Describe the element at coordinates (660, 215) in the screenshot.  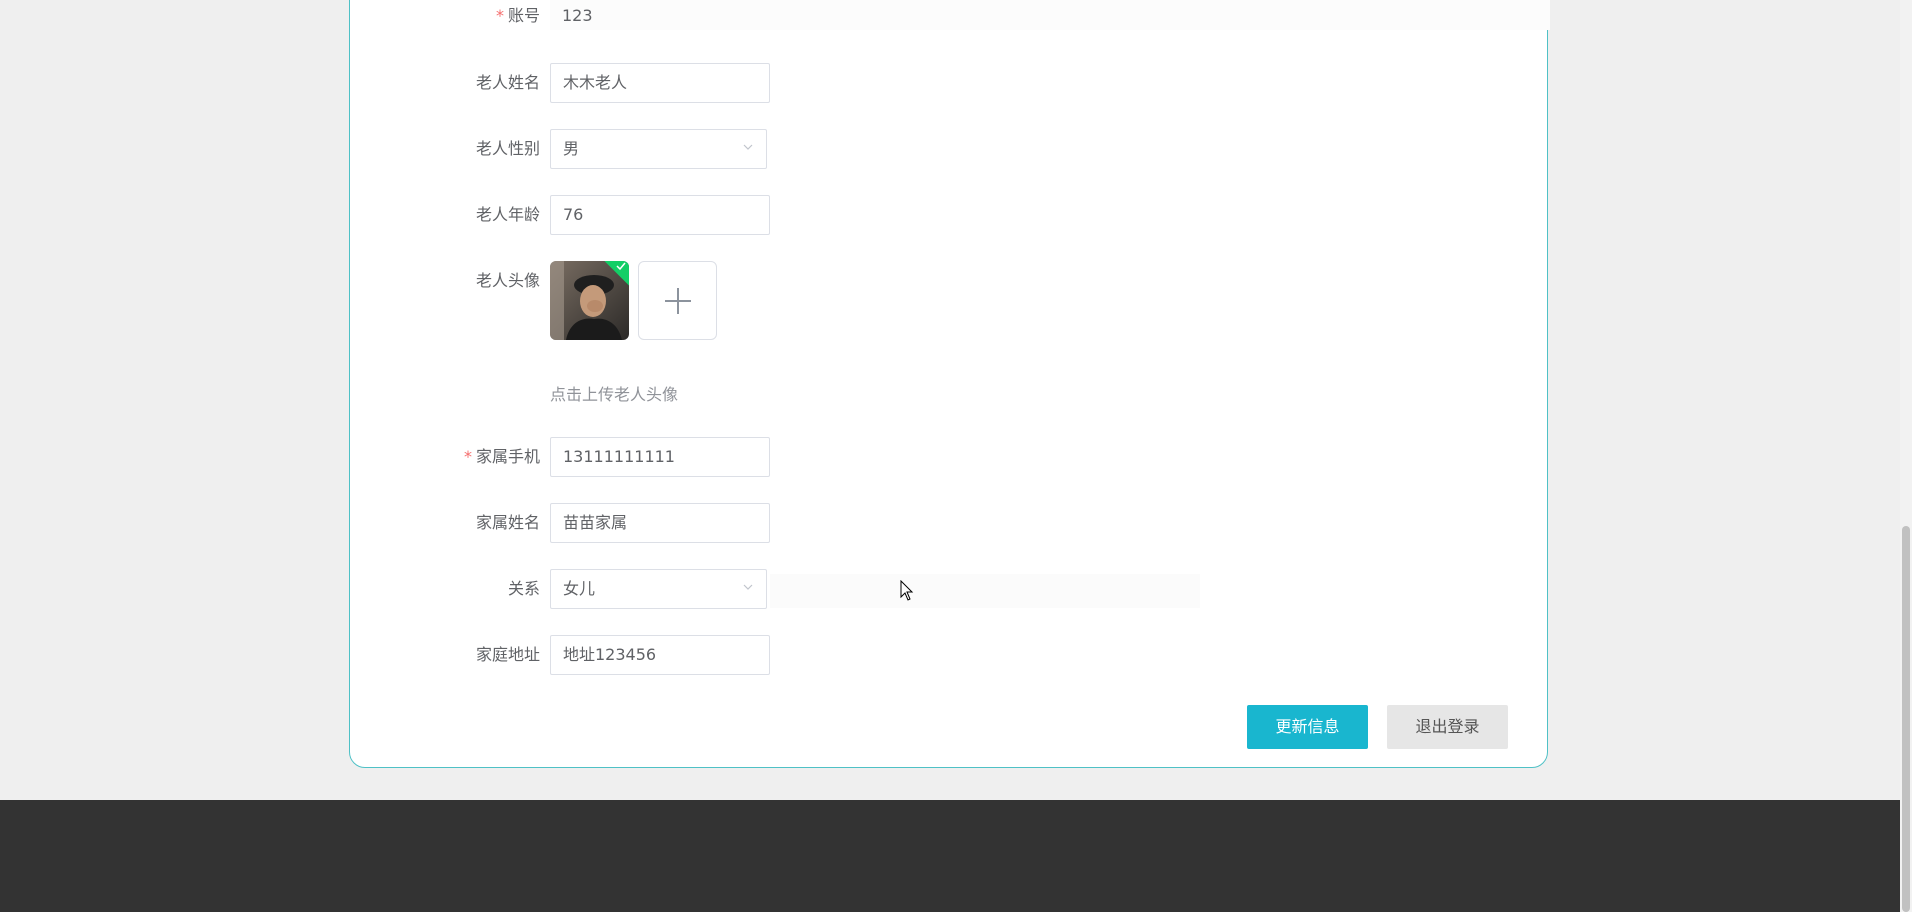
I see `elder-age-input: 76` at that location.